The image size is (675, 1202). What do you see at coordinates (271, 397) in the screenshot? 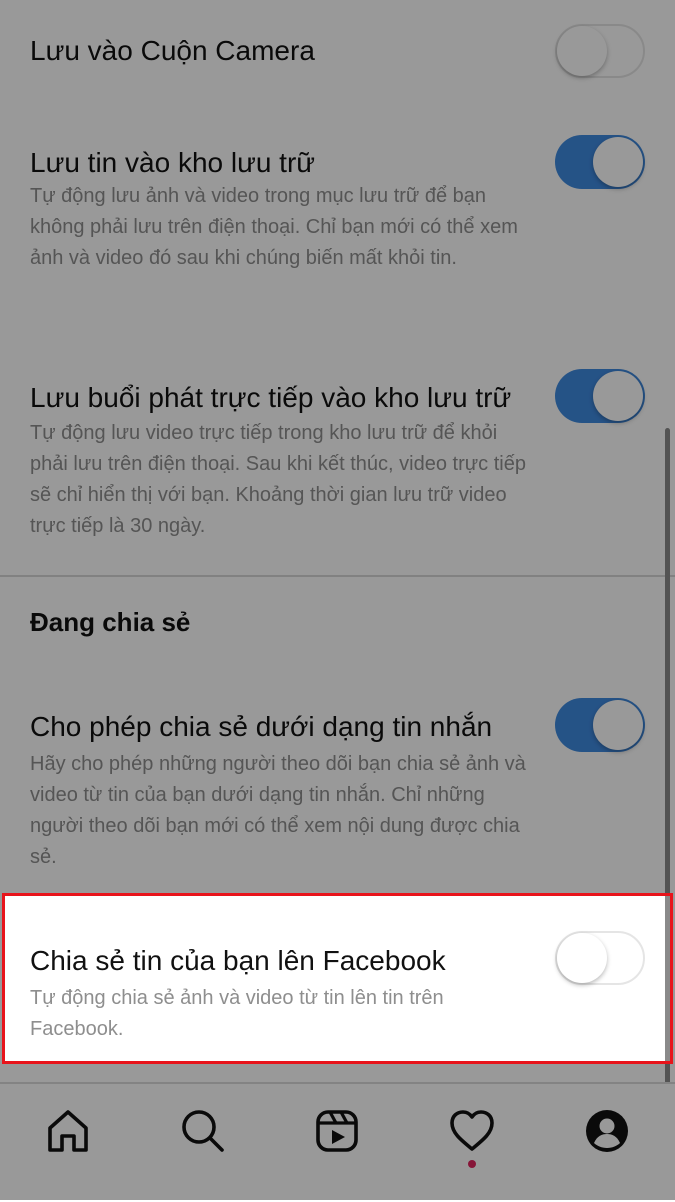
I see `setting-title: Lưu buổi phát trực tiếp vào kho lưu trữ` at bounding box center [271, 397].